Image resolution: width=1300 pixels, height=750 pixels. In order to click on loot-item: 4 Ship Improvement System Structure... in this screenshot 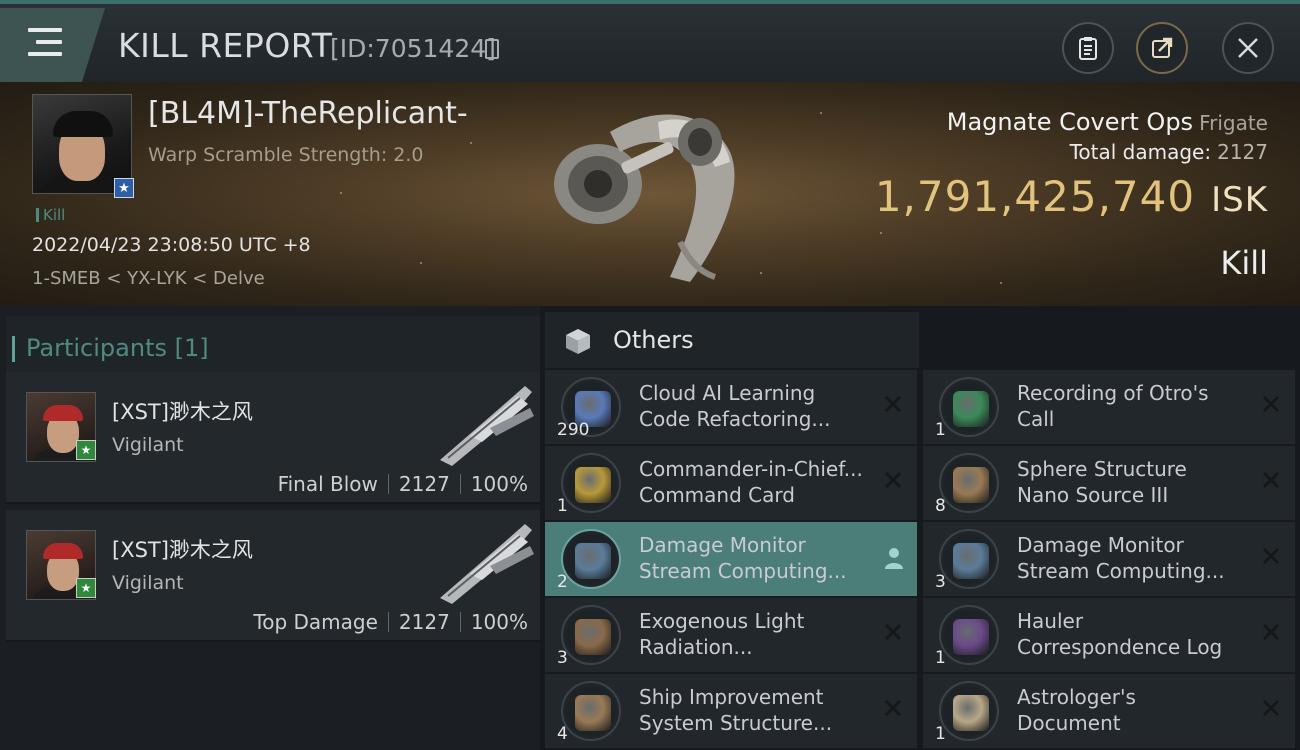, I will do `click(731, 711)`.